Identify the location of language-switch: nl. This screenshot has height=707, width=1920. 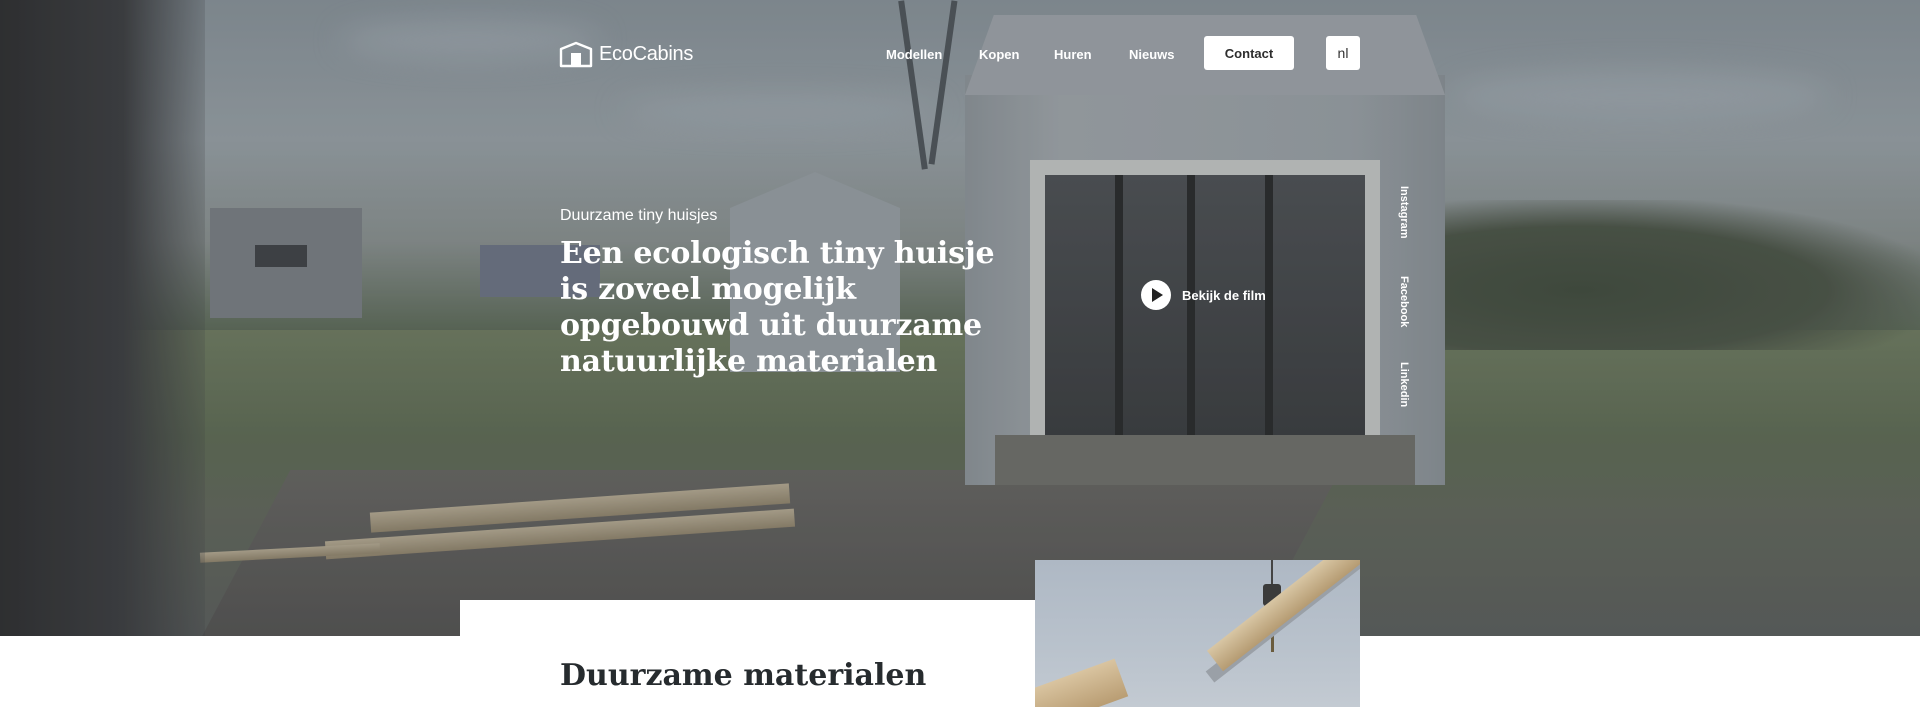
(1343, 53).